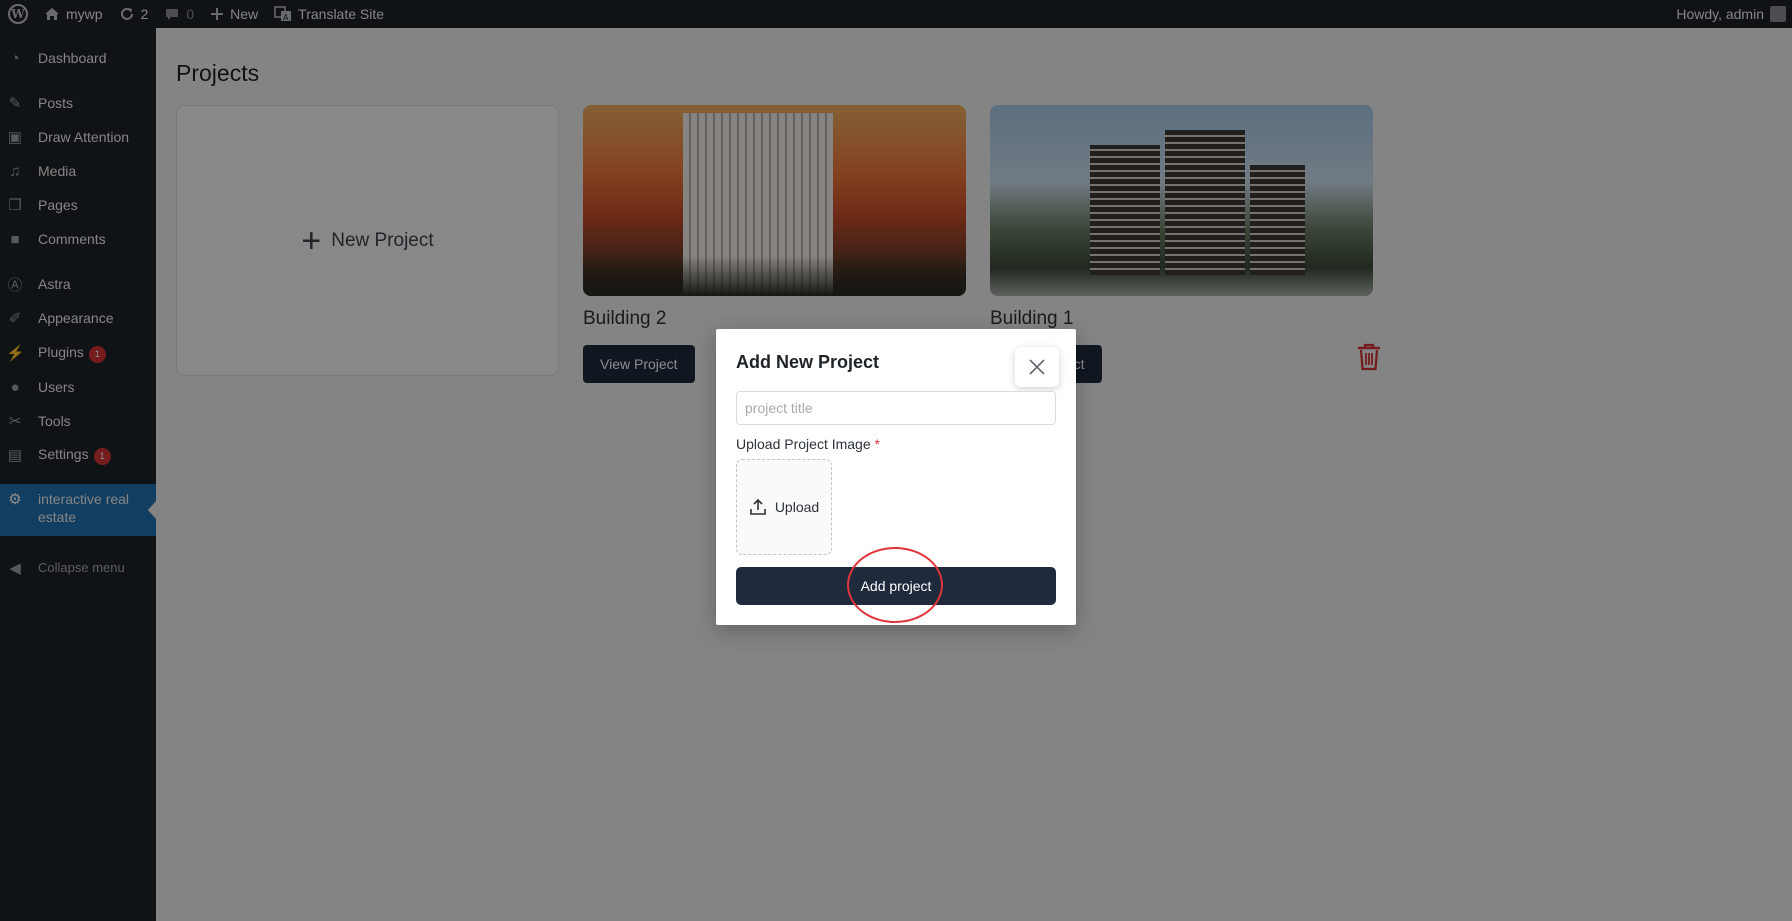  I want to click on upload-image-button: Upload, so click(784, 507).